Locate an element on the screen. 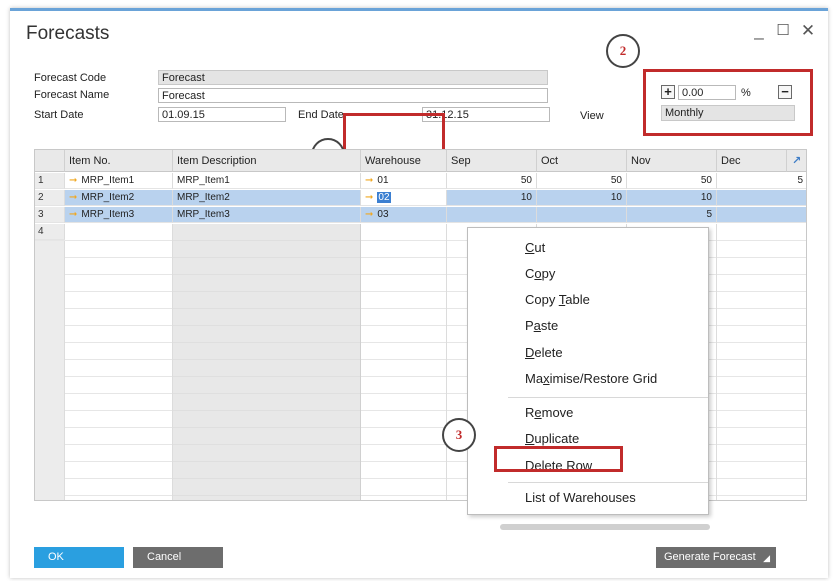 The image size is (834, 581). item-description-cell: MRP_Item2 is located at coordinates (267, 198).